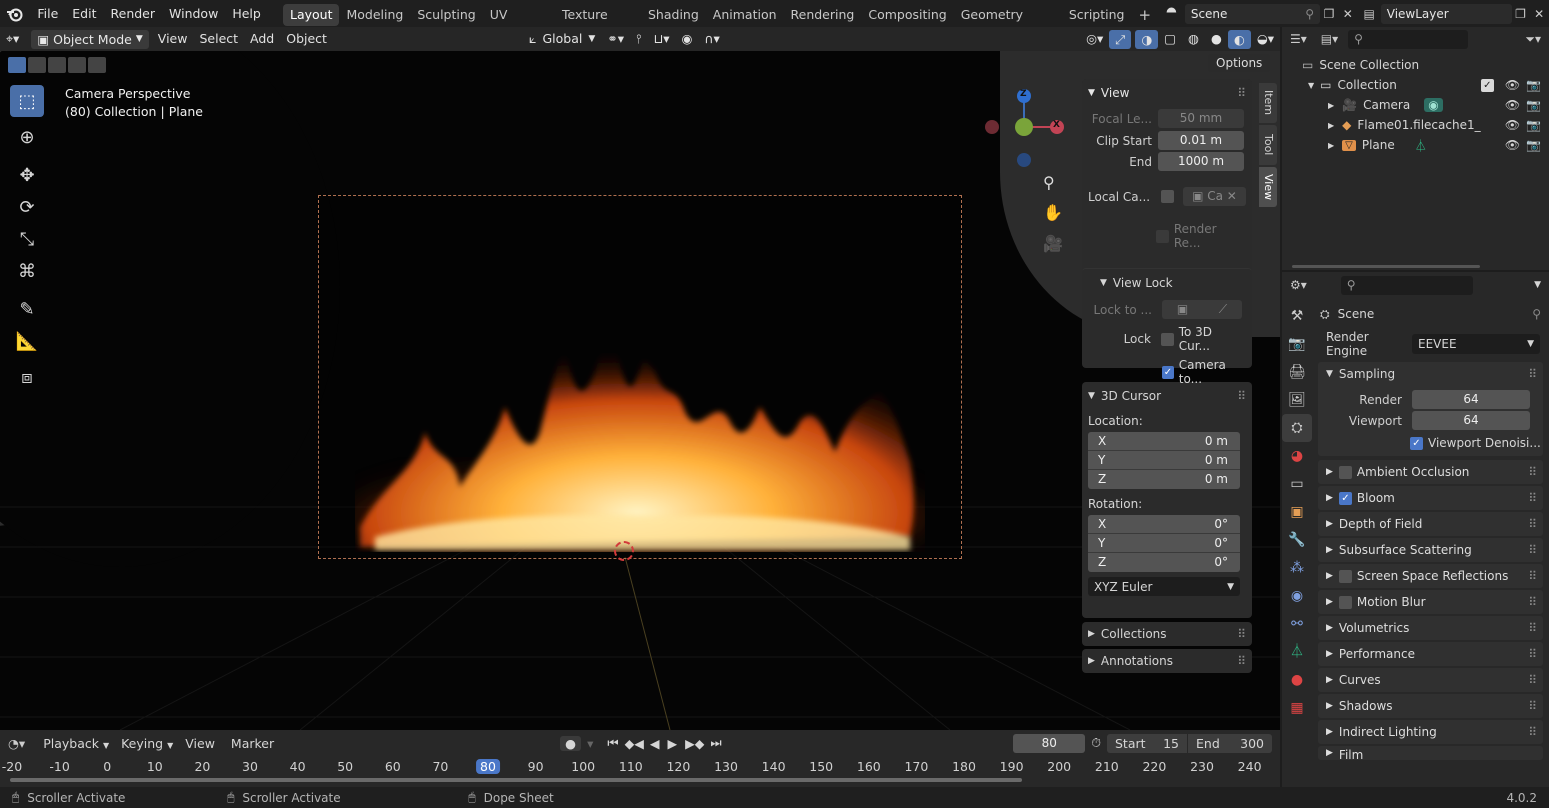  I want to click on section-ambient-occlusion: ▶ Ambient Occlusion ⠿, so click(1430, 472).